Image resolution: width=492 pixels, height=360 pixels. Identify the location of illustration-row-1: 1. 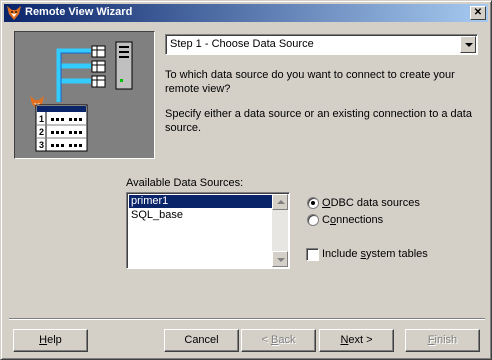
(41, 119).